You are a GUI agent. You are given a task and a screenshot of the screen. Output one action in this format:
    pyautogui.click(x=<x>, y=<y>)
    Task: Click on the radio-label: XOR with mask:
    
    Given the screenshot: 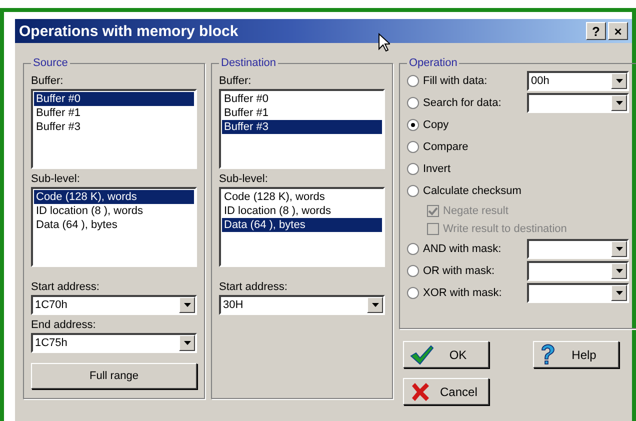 What is the action you would take?
    pyautogui.click(x=463, y=293)
    